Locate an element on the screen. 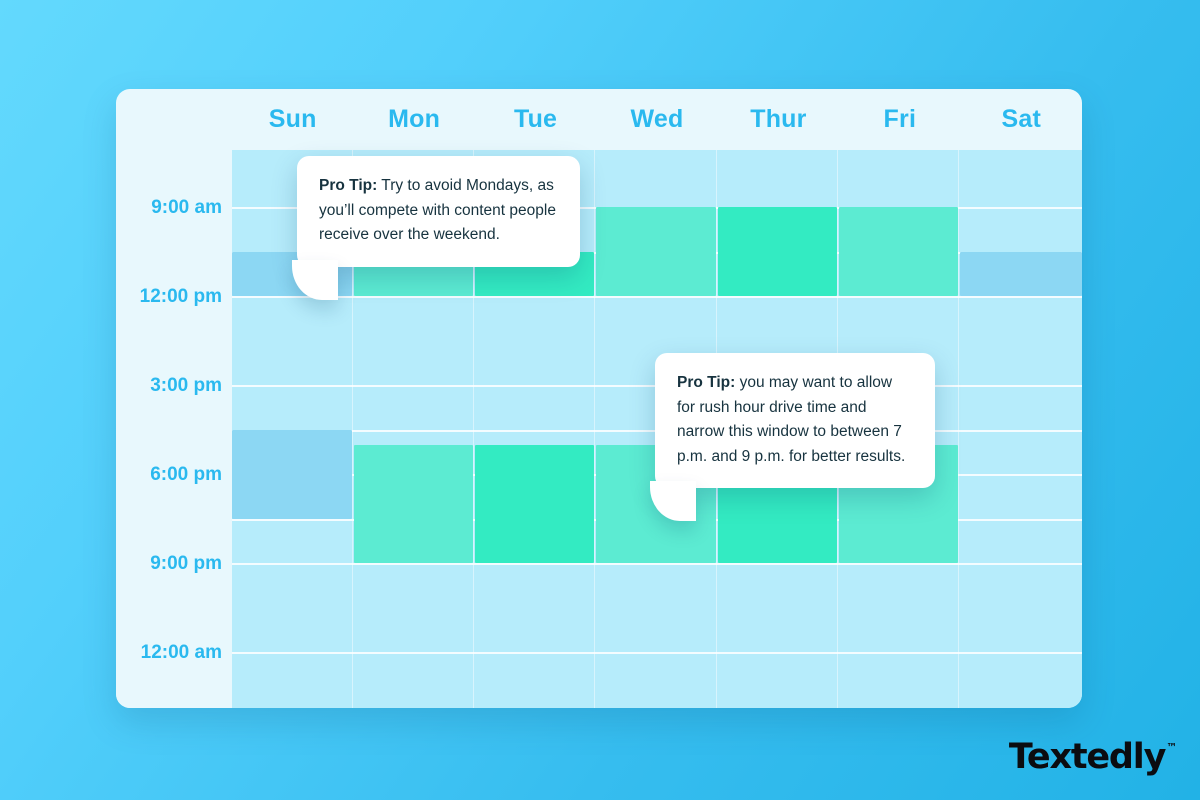 This screenshot has width=1200, height=800. day-header-wed: Wed is located at coordinates (656, 119).